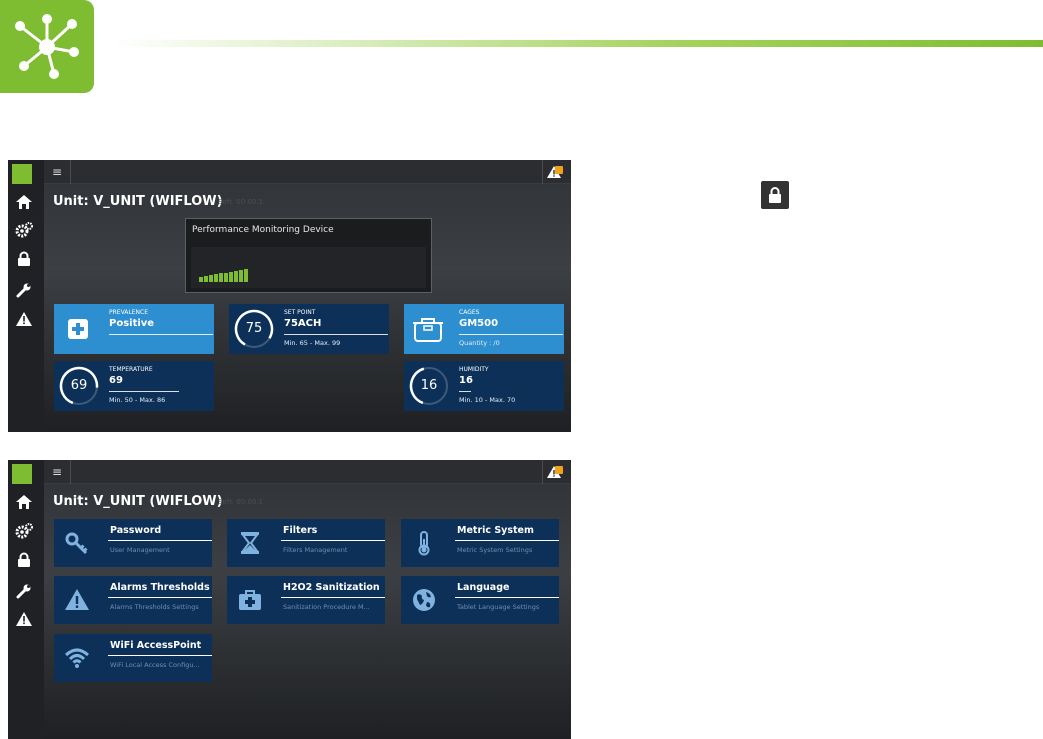  What do you see at coordinates (116, 380) in the screenshot?
I see `temperature-value: 69` at bounding box center [116, 380].